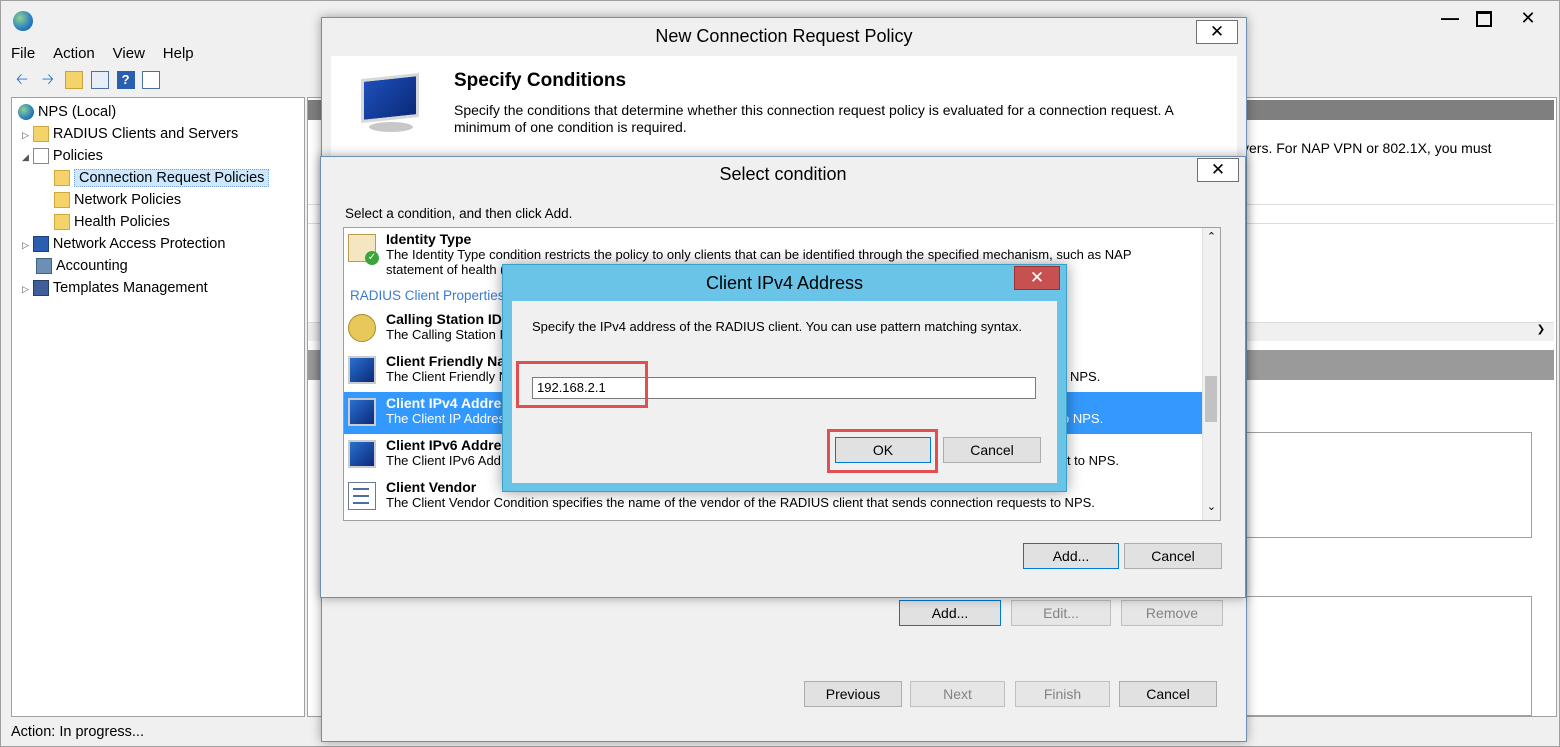  Describe the element at coordinates (1211, 238) in the screenshot. I see `scroll-up-icon: ⌃` at that location.